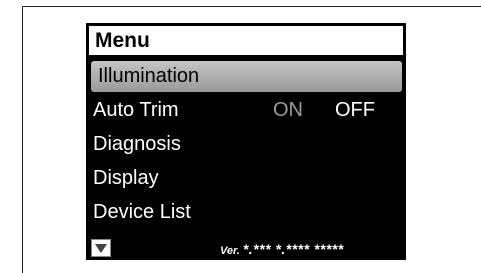 The width and height of the screenshot is (481, 273). Describe the element at coordinates (293, 249) in the screenshot. I see `version-value: *.*** *.**** *****` at that location.